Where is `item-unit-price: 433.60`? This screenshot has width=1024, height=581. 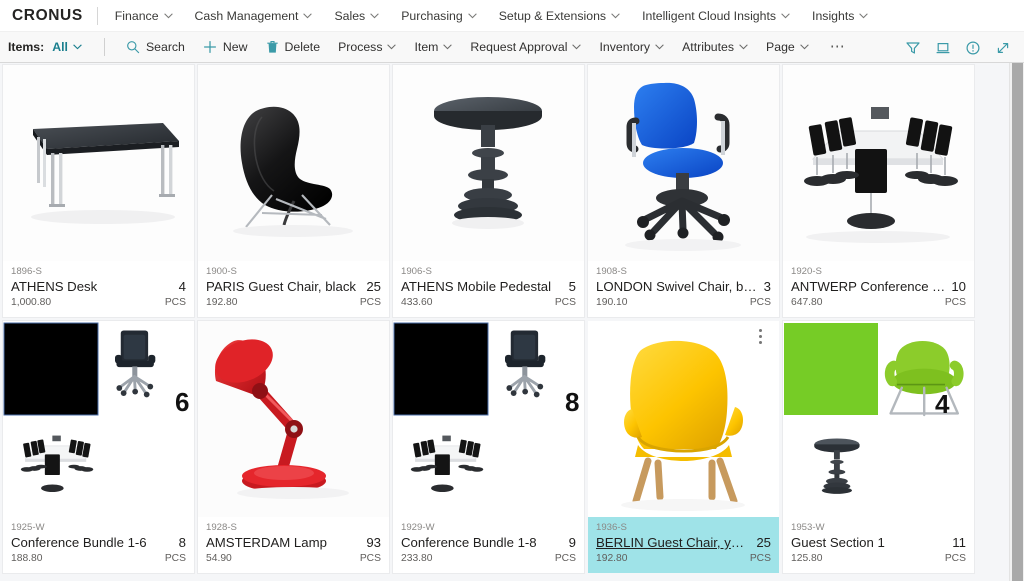
item-unit-price: 433.60 is located at coordinates (417, 302).